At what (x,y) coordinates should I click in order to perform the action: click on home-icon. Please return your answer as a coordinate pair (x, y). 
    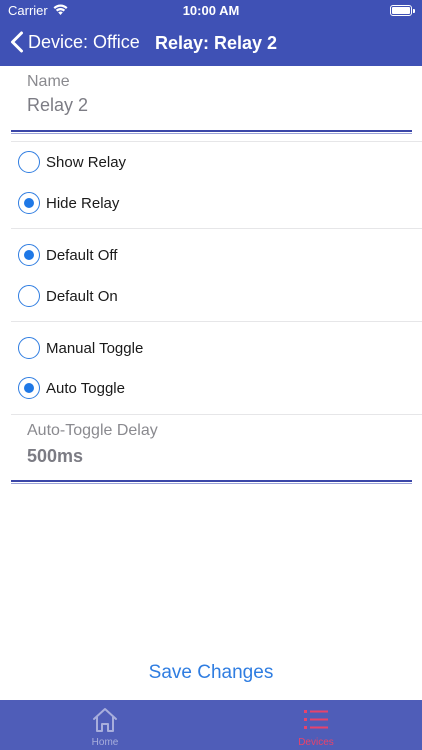
    Looking at the image, I should click on (105, 720).